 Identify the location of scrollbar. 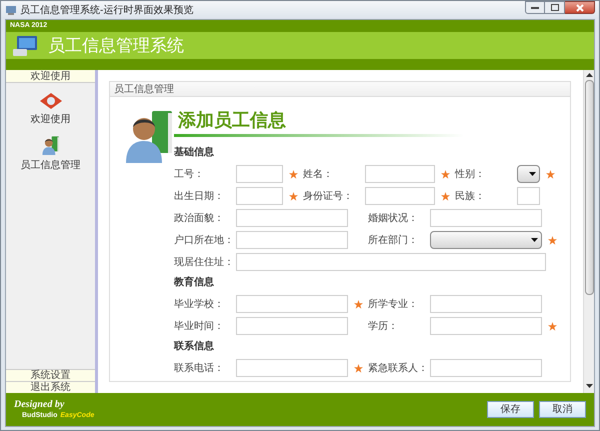
(588, 231).